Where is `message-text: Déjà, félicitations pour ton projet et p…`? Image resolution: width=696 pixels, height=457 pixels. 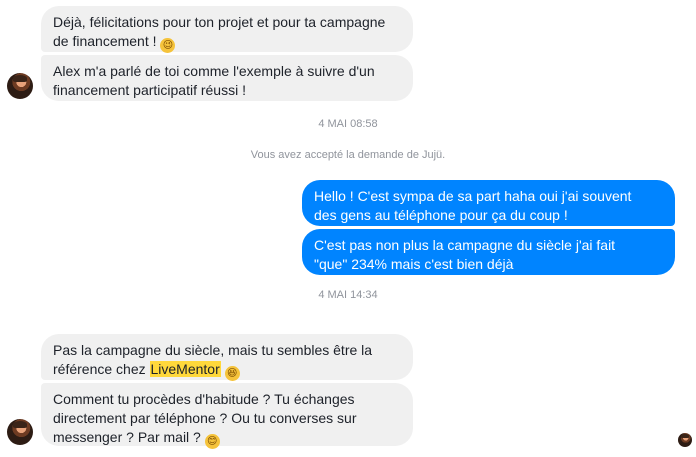 message-text: Déjà, félicitations pour ton projet et p… is located at coordinates (219, 31).